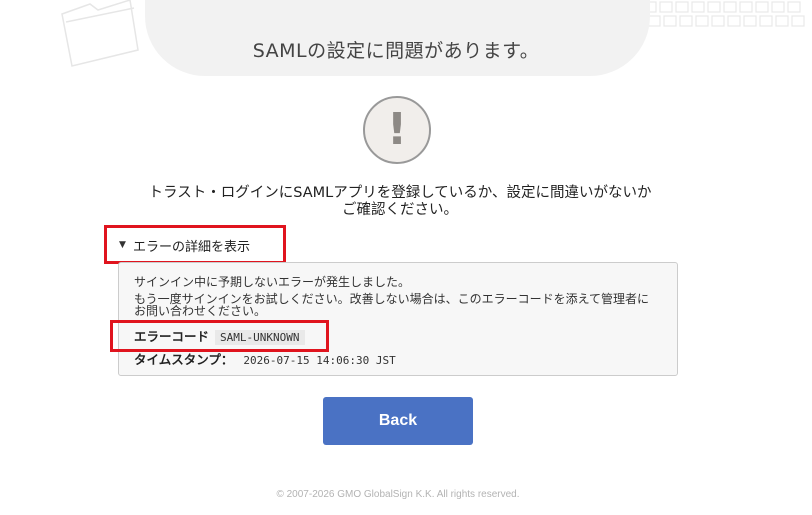 This screenshot has width=812, height=515. I want to click on show-error-details-label: エラーの詳細を表示, so click(192, 247).